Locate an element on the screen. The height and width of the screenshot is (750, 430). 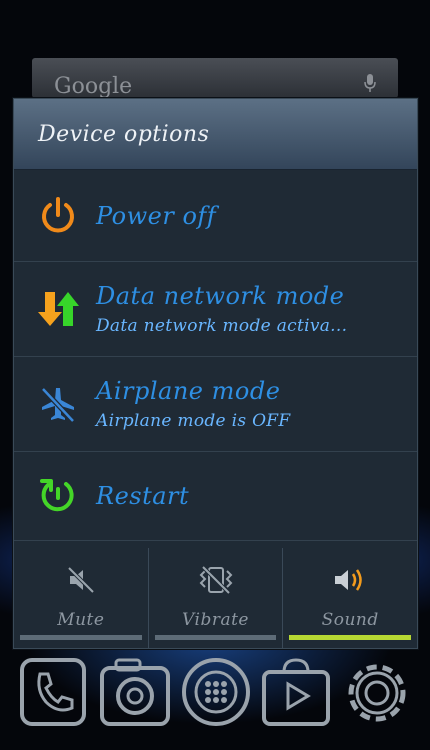
dialog-title: Device options is located at coordinates (215, 134).